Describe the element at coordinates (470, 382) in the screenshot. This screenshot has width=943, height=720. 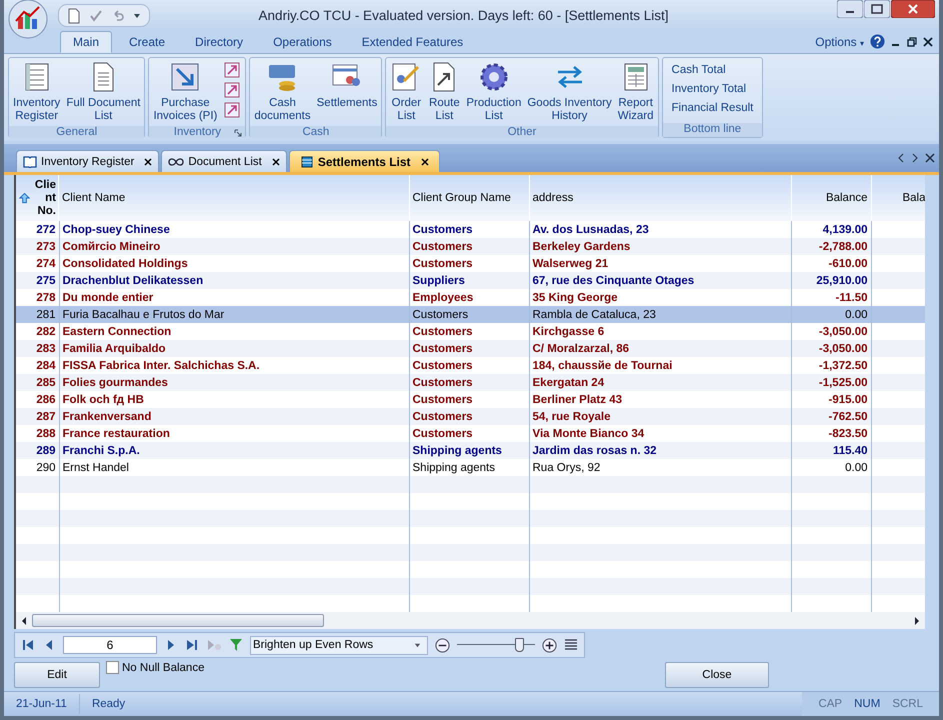
I see `table-row: 285 Folies gourmandes Customers Ekergatan 24 -1,525.00` at that location.